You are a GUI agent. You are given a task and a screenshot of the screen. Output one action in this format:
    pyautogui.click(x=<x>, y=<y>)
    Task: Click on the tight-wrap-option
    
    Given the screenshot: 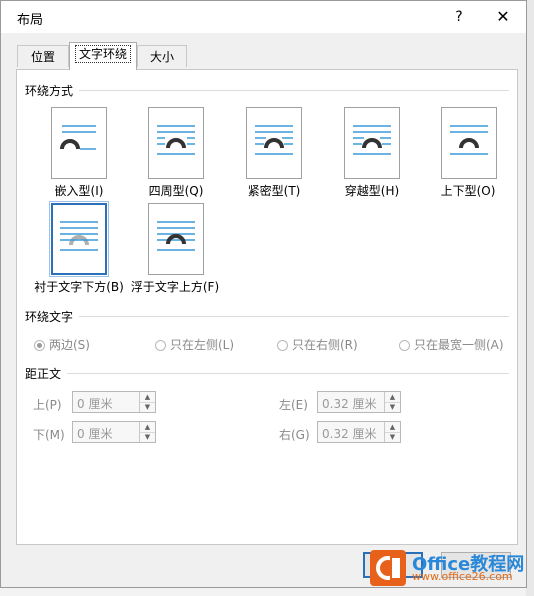 What is the action you would take?
    pyautogui.click(x=274, y=143)
    